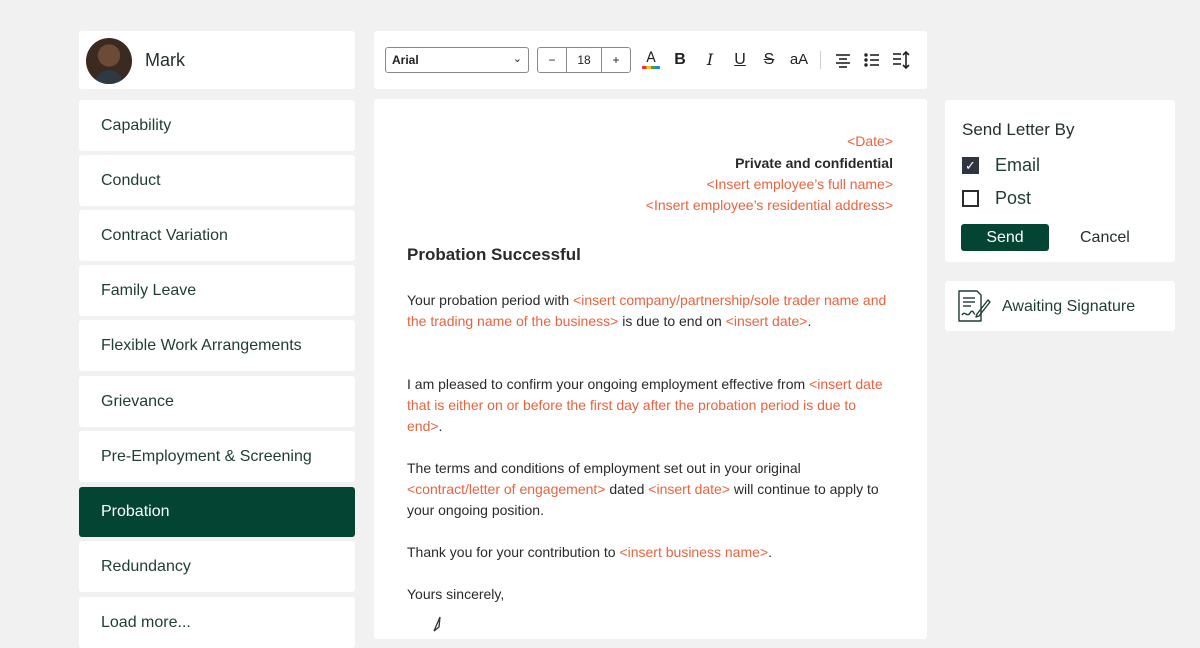 This screenshot has width=1200, height=648. Describe the element at coordinates (814, 163) in the screenshot. I see `letter-confidential: Private and confidential` at that location.